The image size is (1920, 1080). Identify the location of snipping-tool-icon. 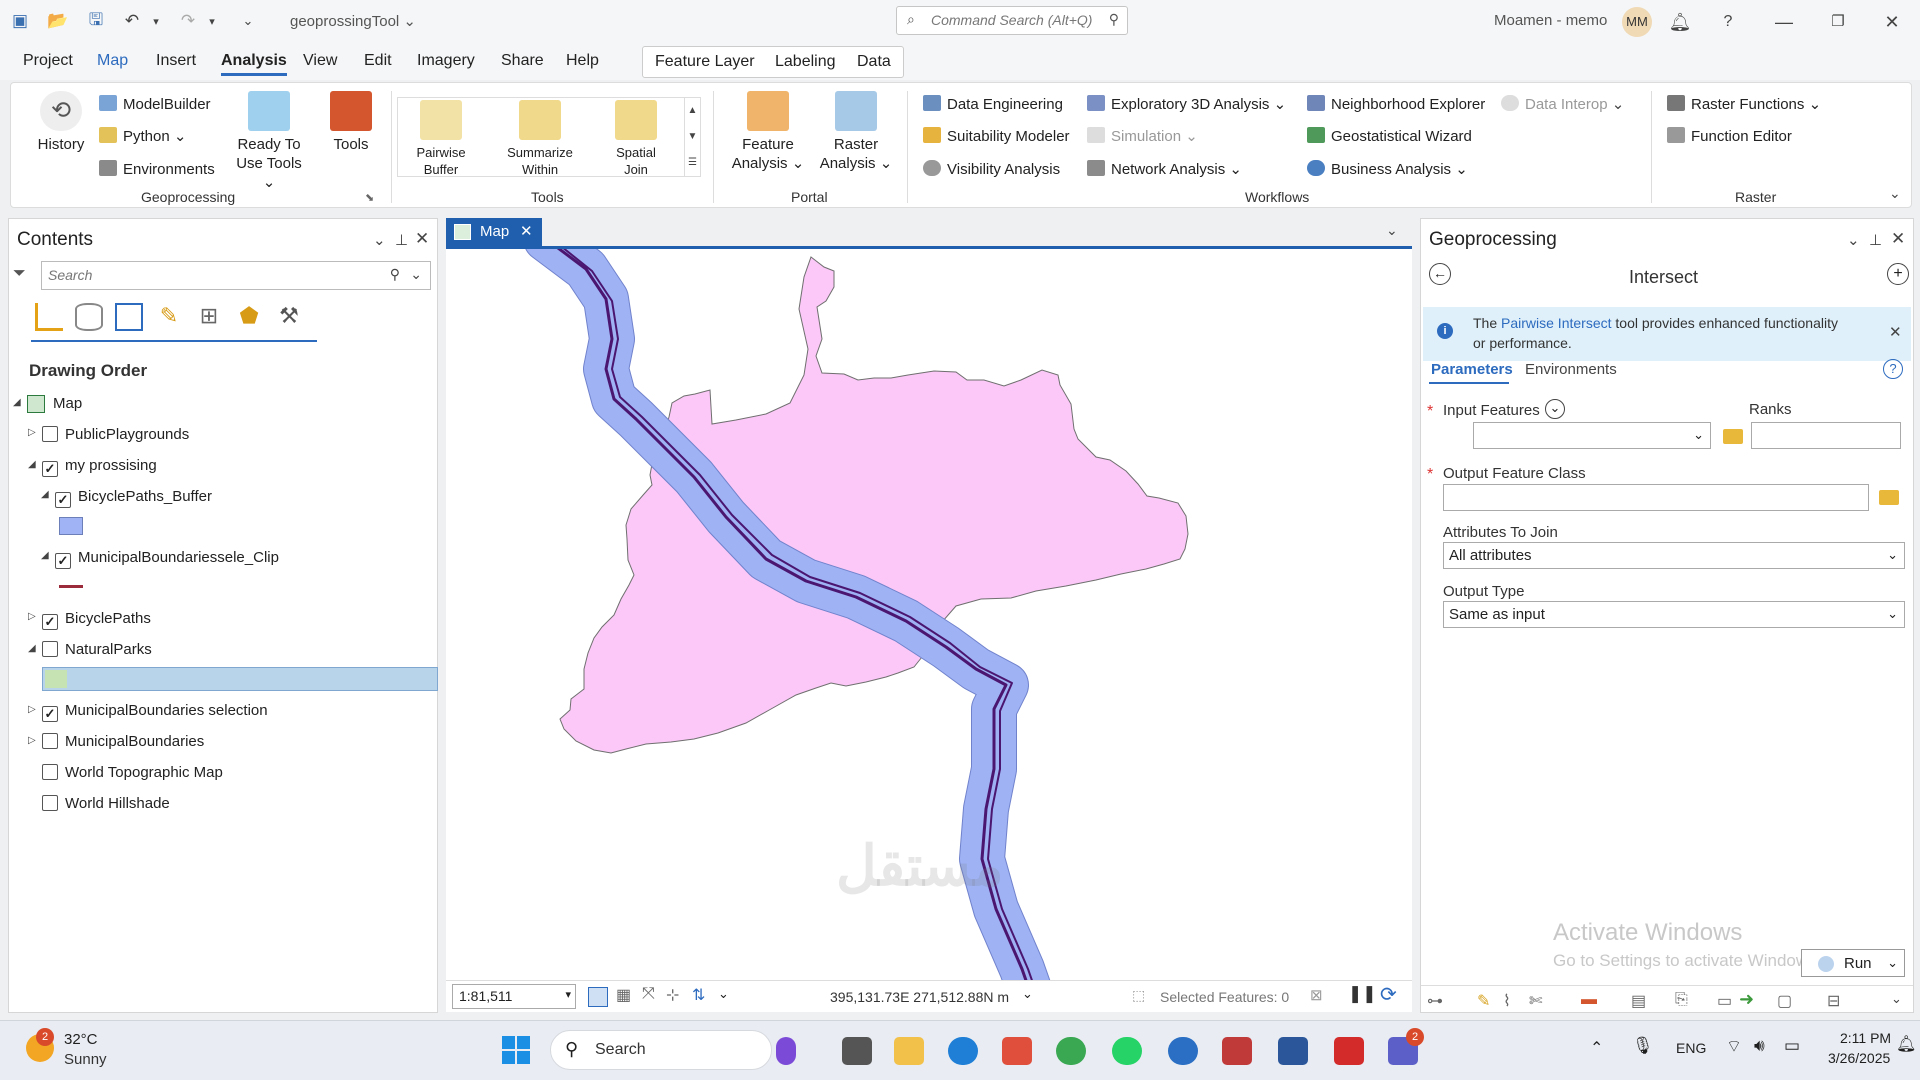
(1237, 1051).